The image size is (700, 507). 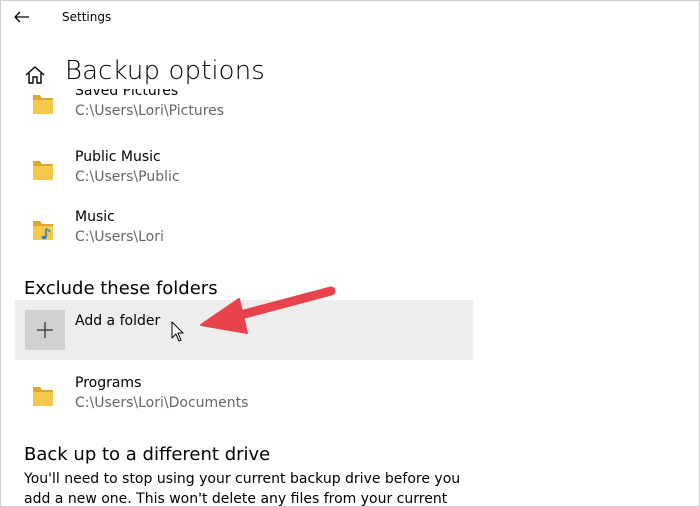 What do you see at coordinates (35, 75) in the screenshot?
I see `home-icon` at bounding box center [35, 75].